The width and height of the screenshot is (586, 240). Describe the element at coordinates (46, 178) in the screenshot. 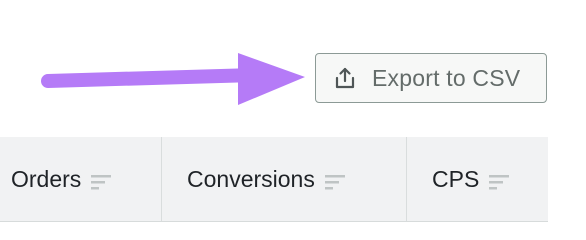

I see `column-header-orders-label: Orders` at that location.